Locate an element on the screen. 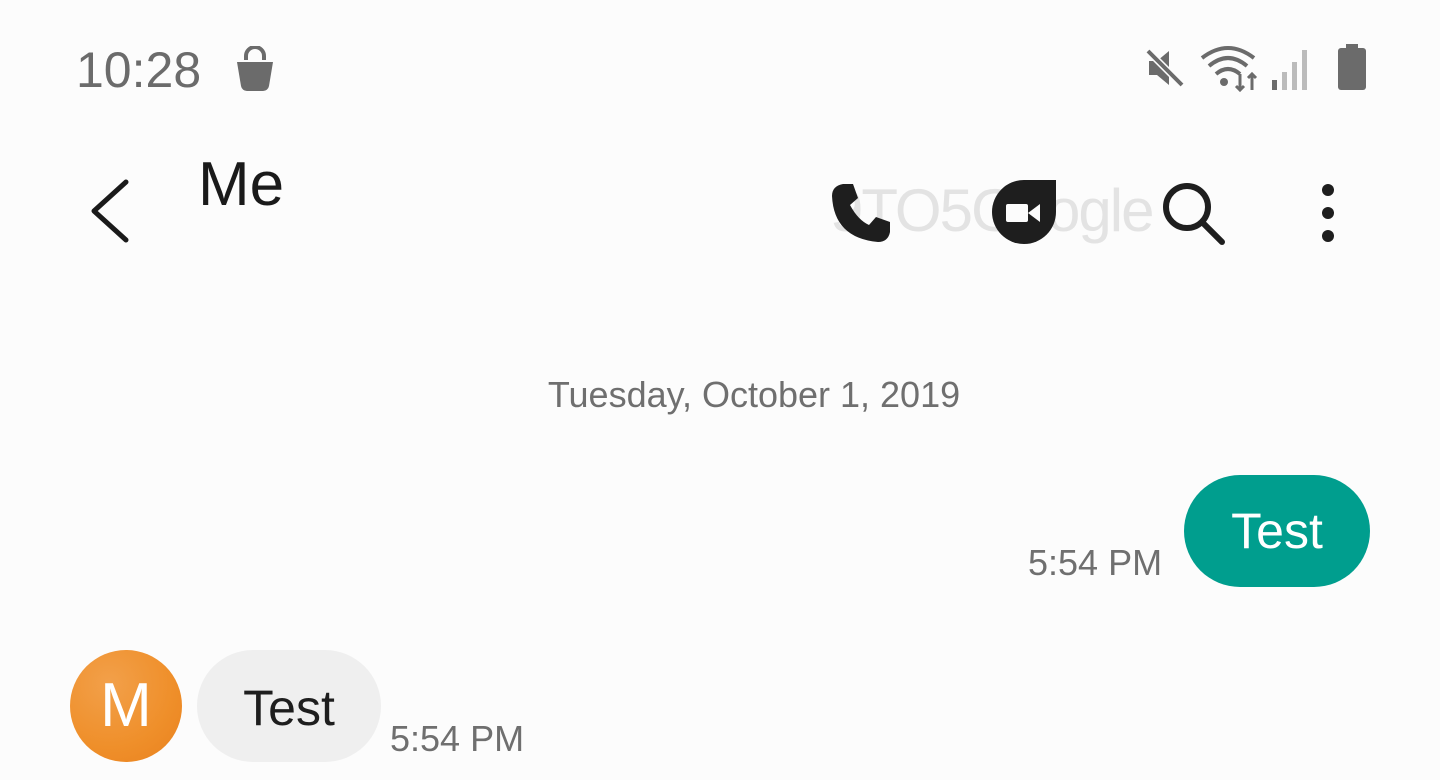 The height and width of the screenshot is (780, 1440). contact-avatar: M is located at coordinates (126, 706).